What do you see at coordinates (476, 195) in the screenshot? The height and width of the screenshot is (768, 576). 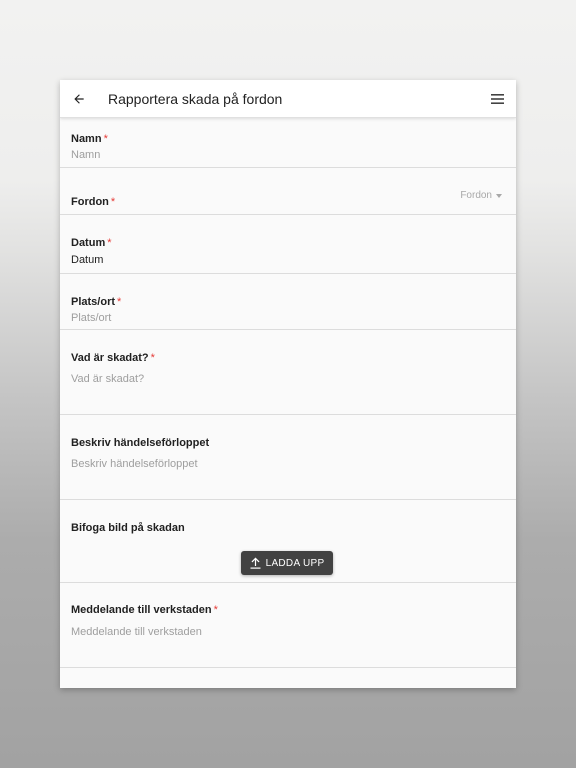 I see `vehicle-select-value: Fordon` at bounding box center [476, 195].